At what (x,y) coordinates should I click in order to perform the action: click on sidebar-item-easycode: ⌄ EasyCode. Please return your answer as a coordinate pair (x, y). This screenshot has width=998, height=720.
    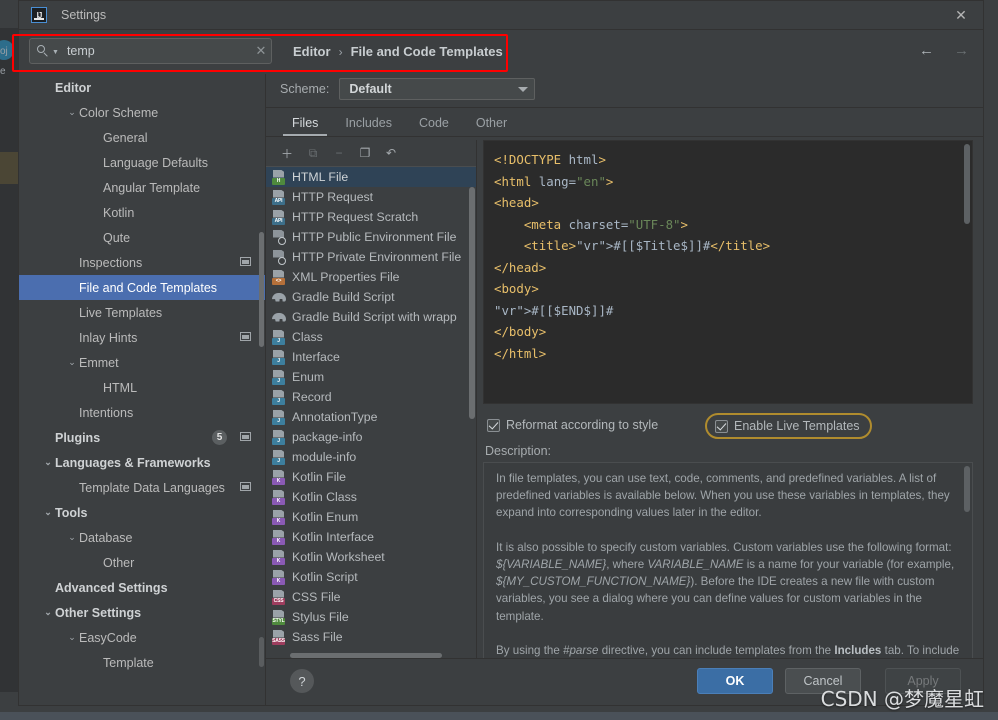
    Looking at the image, I should click on (142, 637).